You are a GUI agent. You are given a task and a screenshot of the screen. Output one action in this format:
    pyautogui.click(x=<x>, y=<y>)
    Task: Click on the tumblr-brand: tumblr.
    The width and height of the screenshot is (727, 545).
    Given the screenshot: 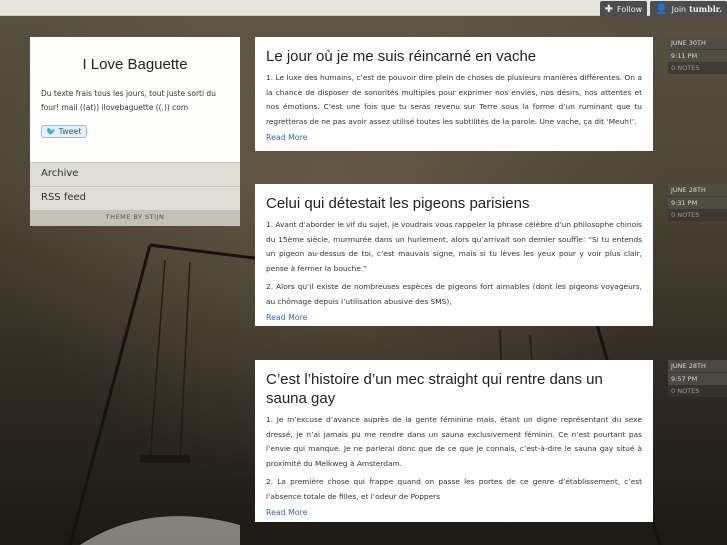 What is the action you would take?
    pyautogui.click(x=705, y=9)
    